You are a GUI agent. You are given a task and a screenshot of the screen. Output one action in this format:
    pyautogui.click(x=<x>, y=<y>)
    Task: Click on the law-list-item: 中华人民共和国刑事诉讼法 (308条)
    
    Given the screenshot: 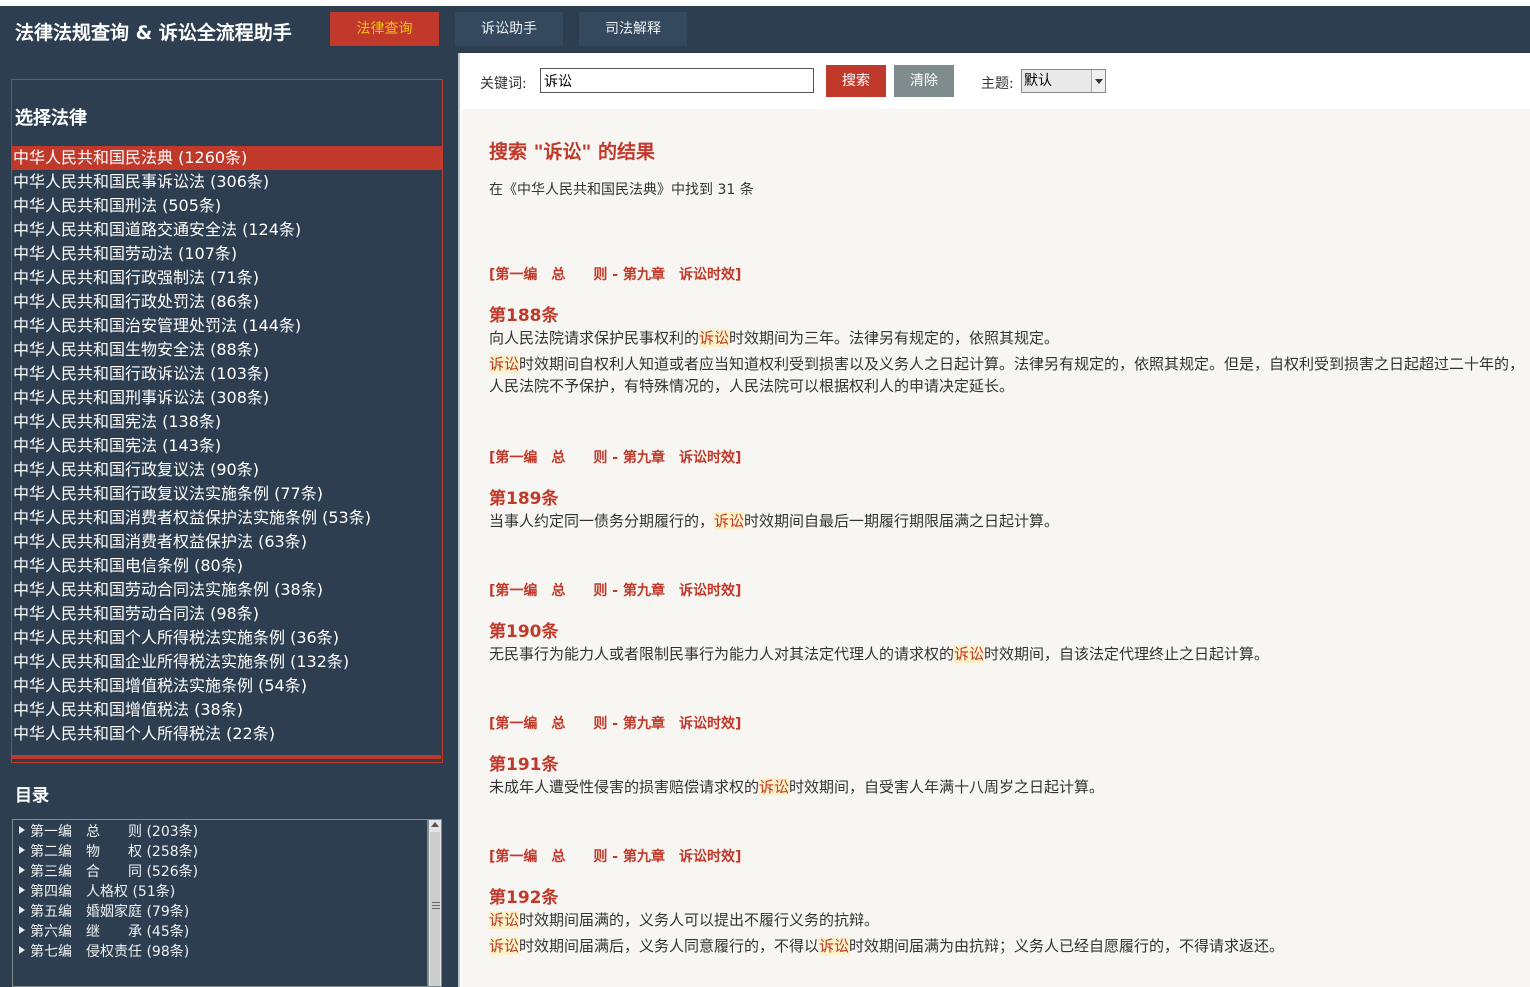 What is the action you would take?
    pyautogui.click(x=227, y=398)
    